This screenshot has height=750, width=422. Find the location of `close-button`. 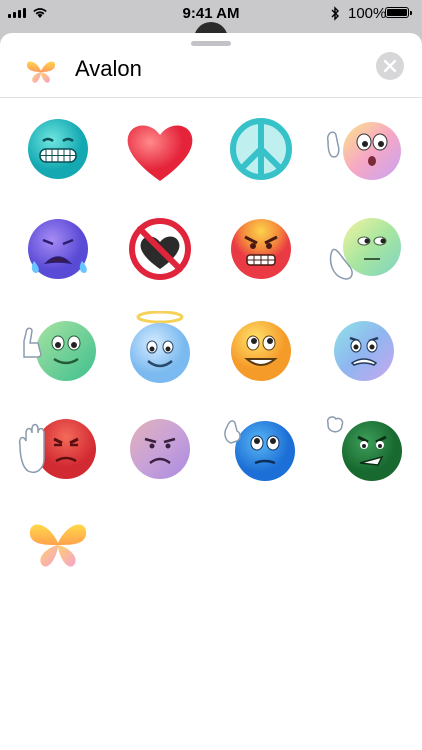

close-button is located at coordinates (390, 66).